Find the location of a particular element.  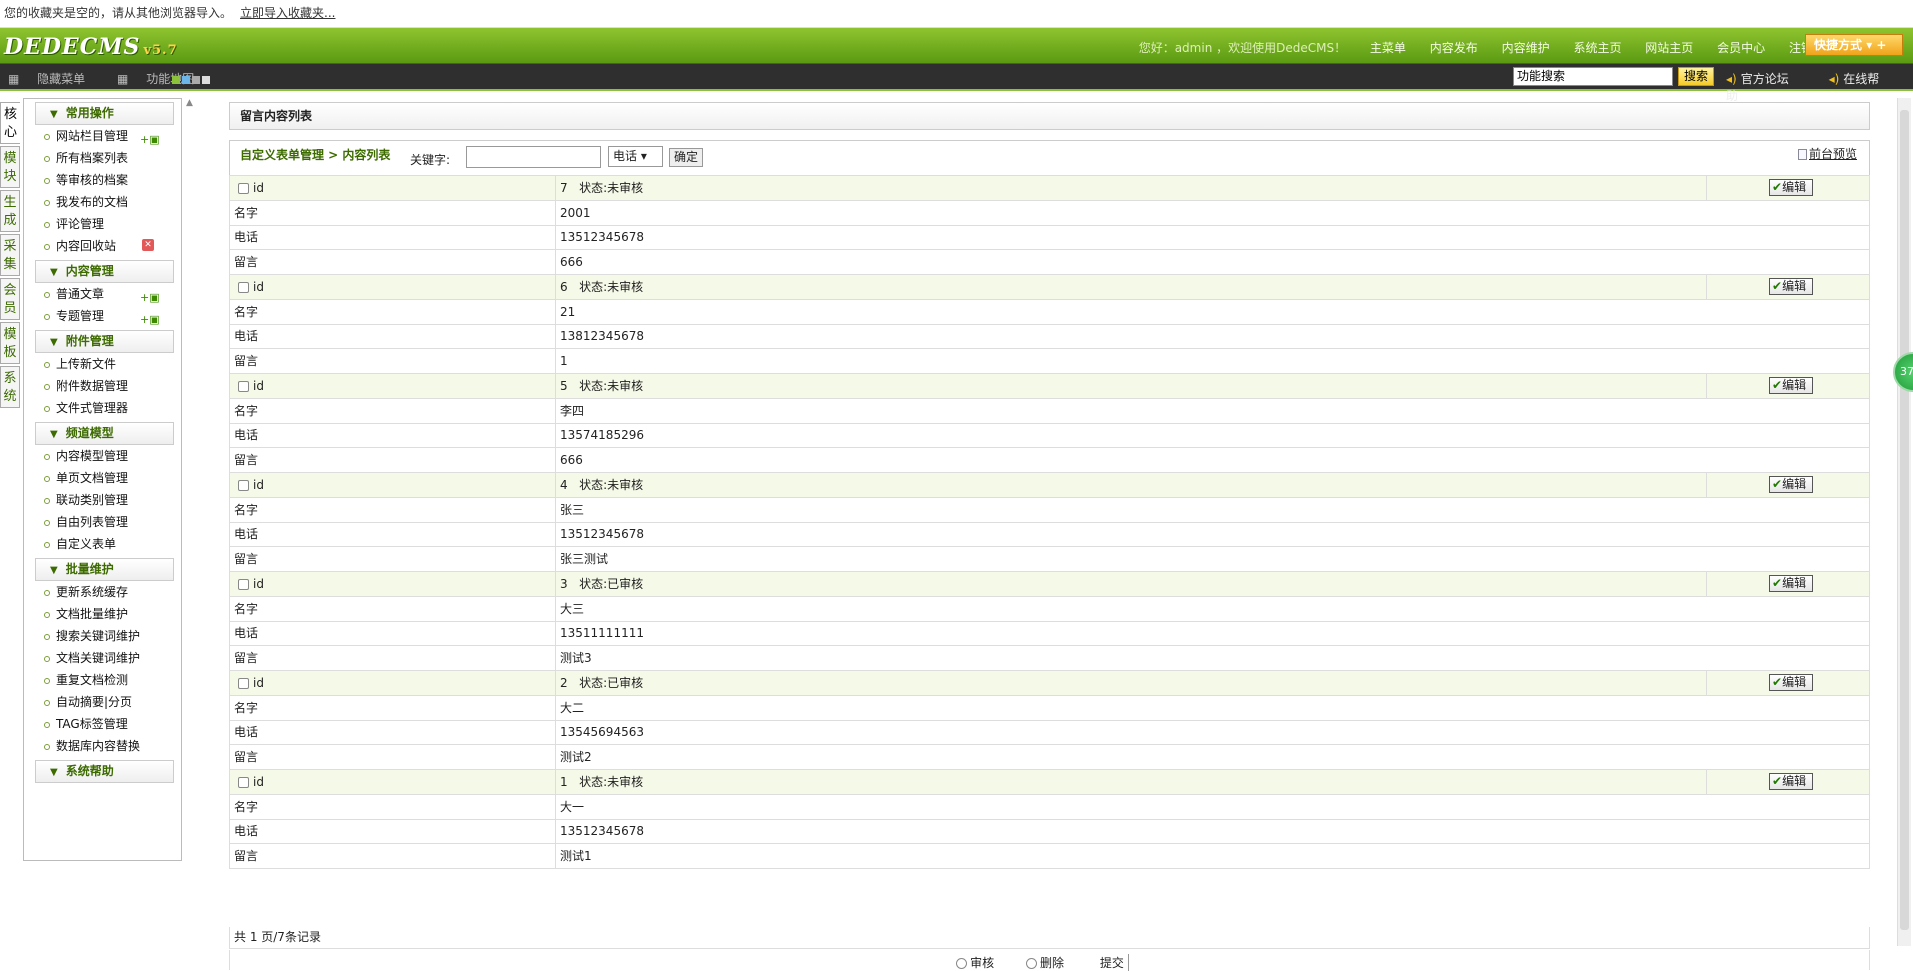

hide-menu-button: ▦ 隐藏菜单 is located at coordinates (53, 79).